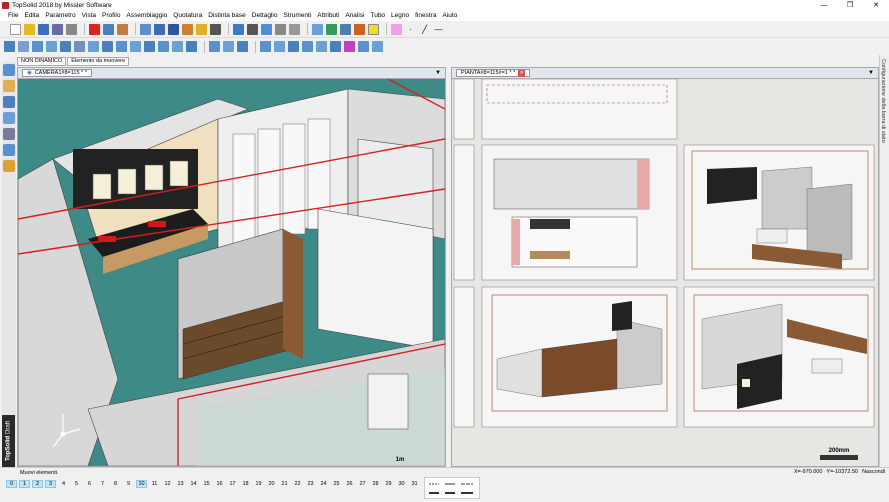 This screenshot has height=502, width=889. I want to click on menu-strumenti: Strumenti, so click(297, 15).